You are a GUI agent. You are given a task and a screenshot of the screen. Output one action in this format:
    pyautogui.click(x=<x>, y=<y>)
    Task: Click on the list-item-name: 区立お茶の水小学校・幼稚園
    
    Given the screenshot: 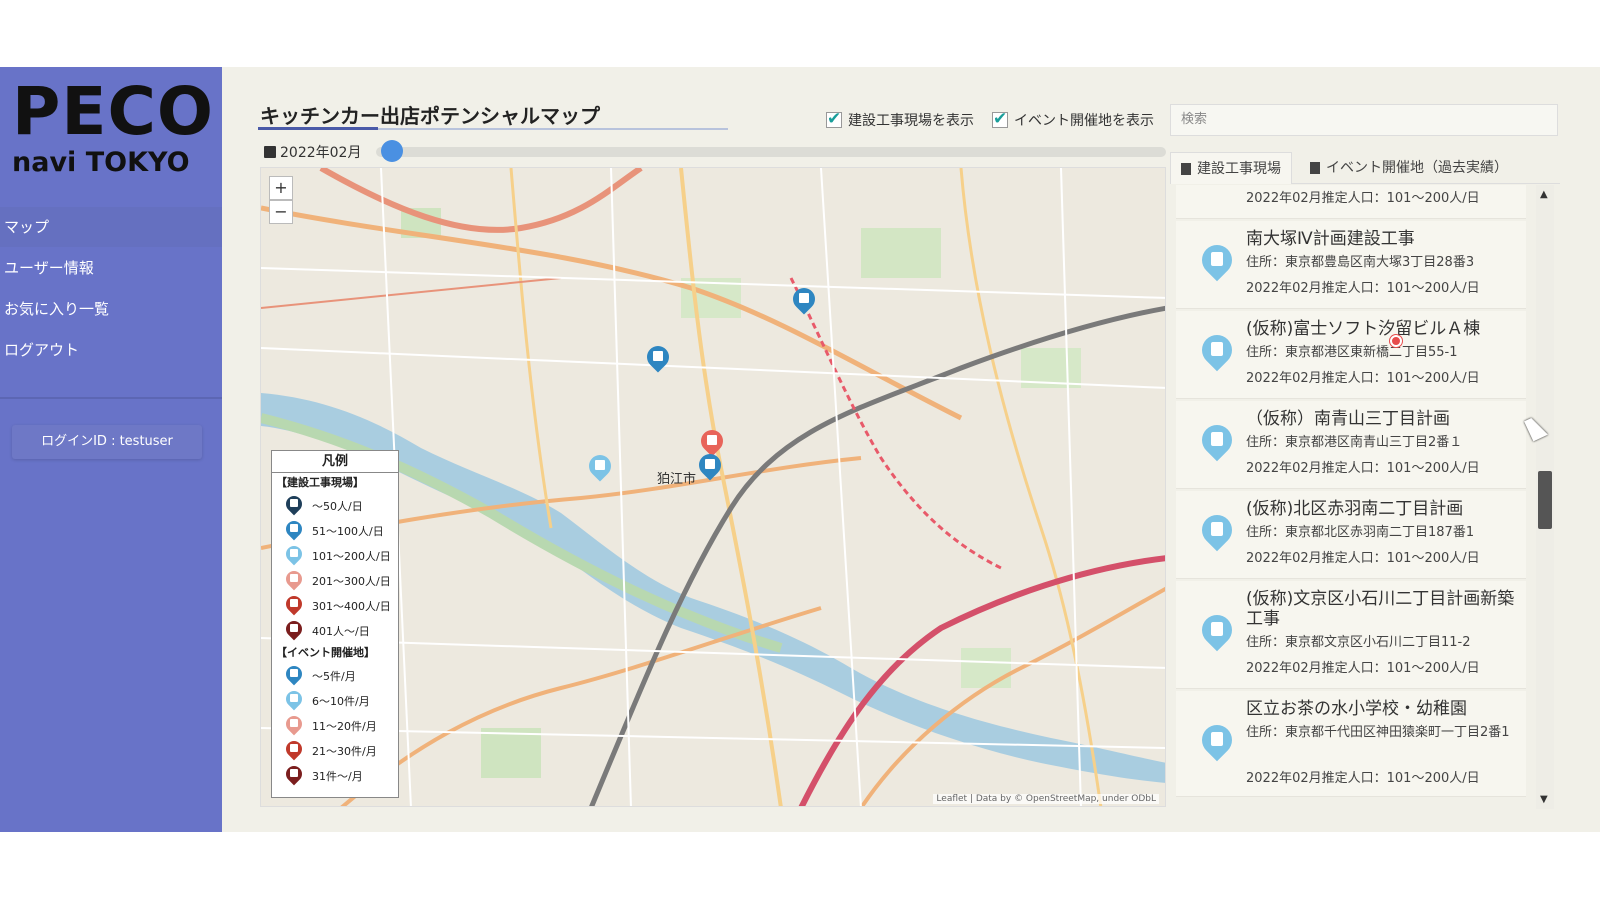 What is the action you would take?
    pyautogui.click(x=1356, y=709)
    